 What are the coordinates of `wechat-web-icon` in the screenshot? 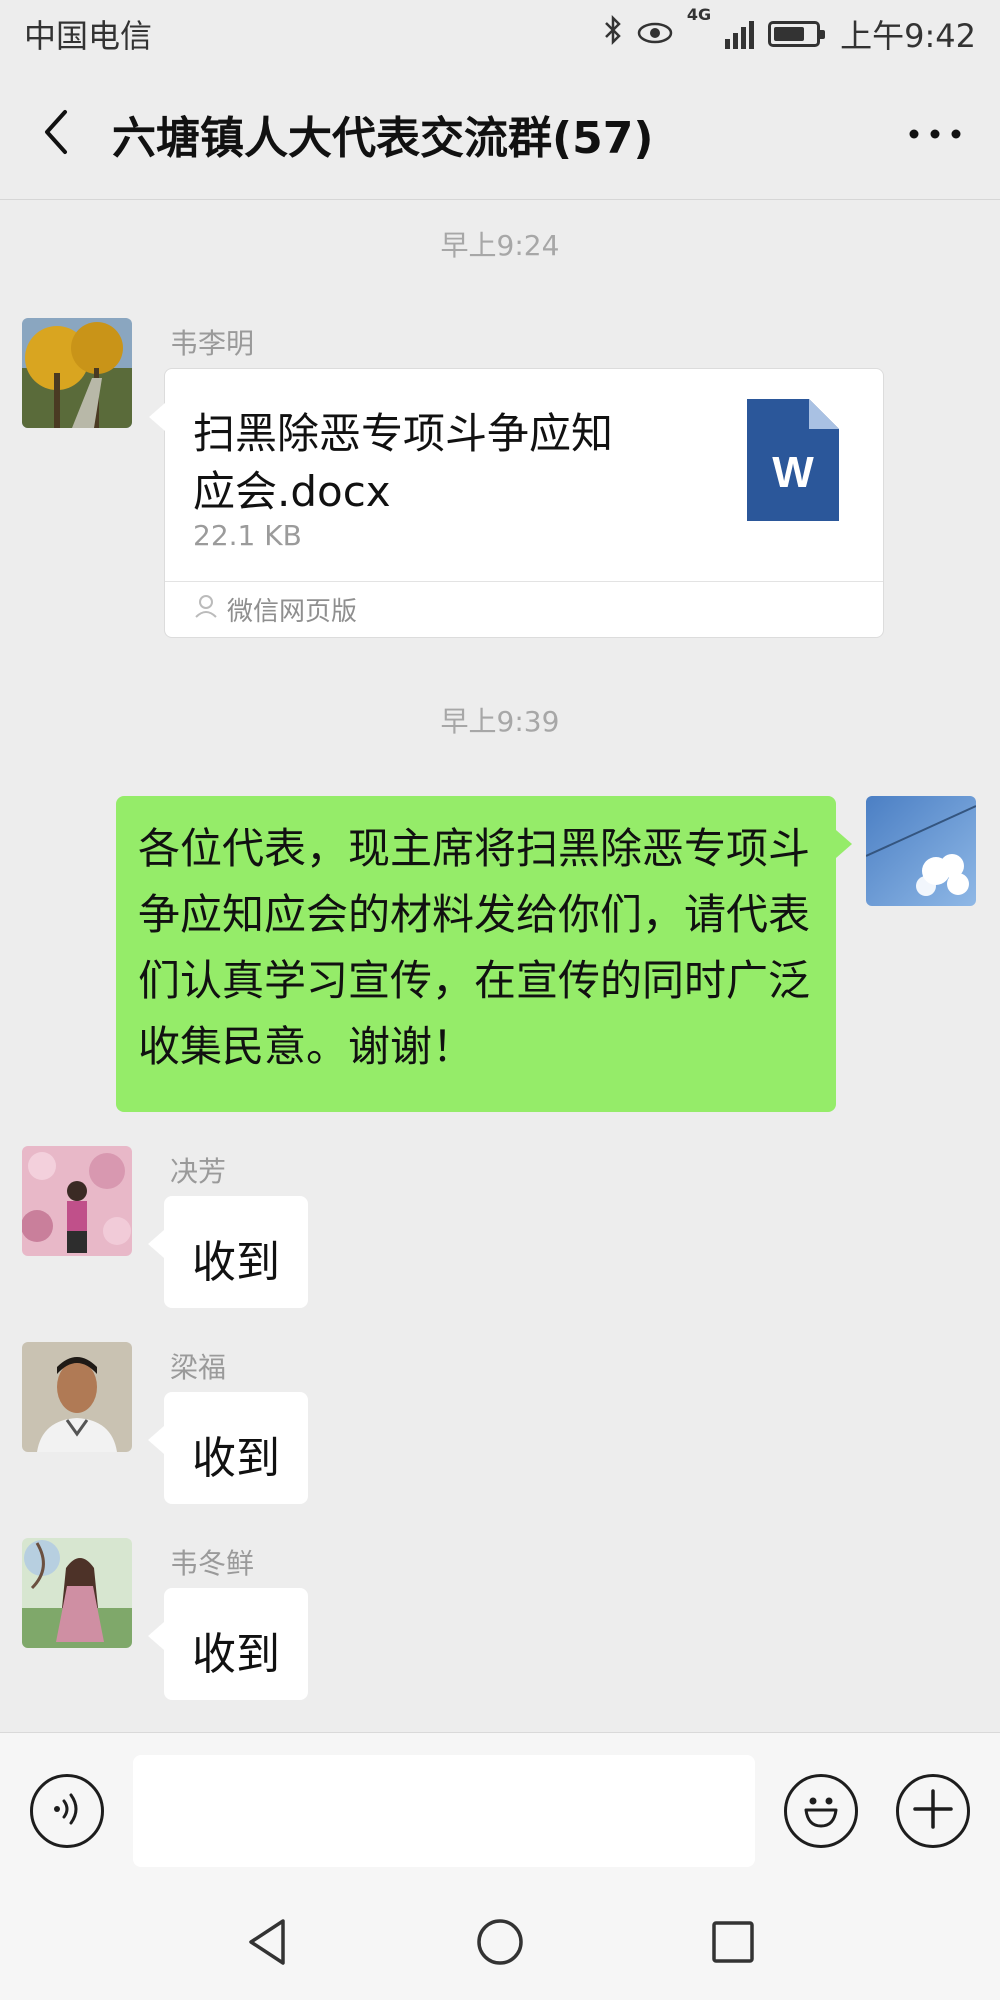 It's located at (206, 609).